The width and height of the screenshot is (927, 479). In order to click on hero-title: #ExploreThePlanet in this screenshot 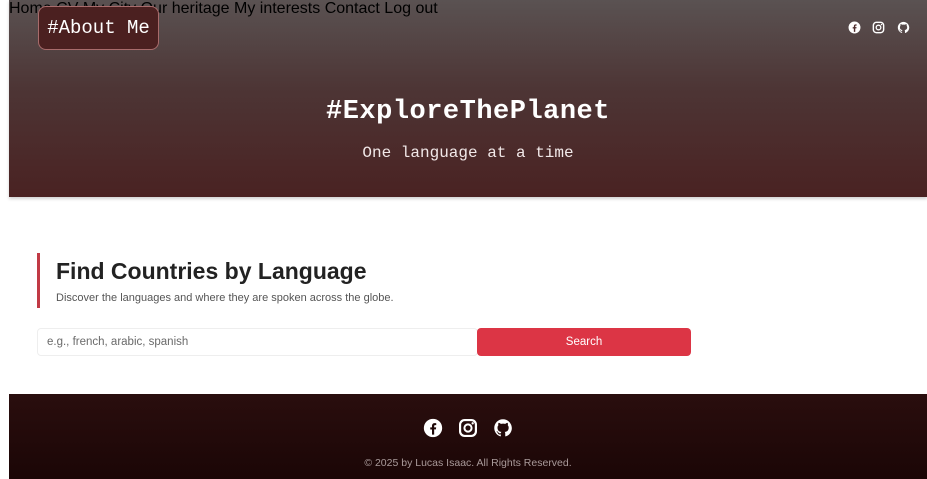, I will do `click(468, 112)`.